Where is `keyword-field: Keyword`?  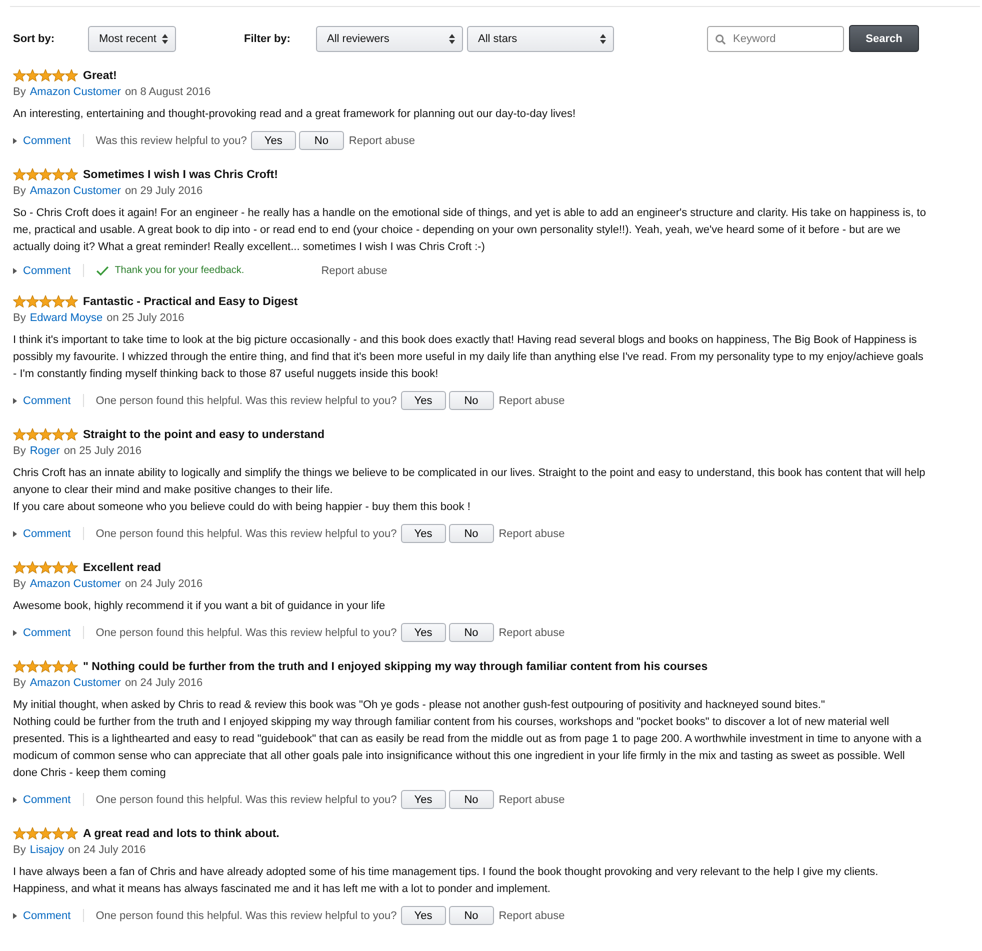
keyword-field: Keyword is located at coordinates (775, 39).